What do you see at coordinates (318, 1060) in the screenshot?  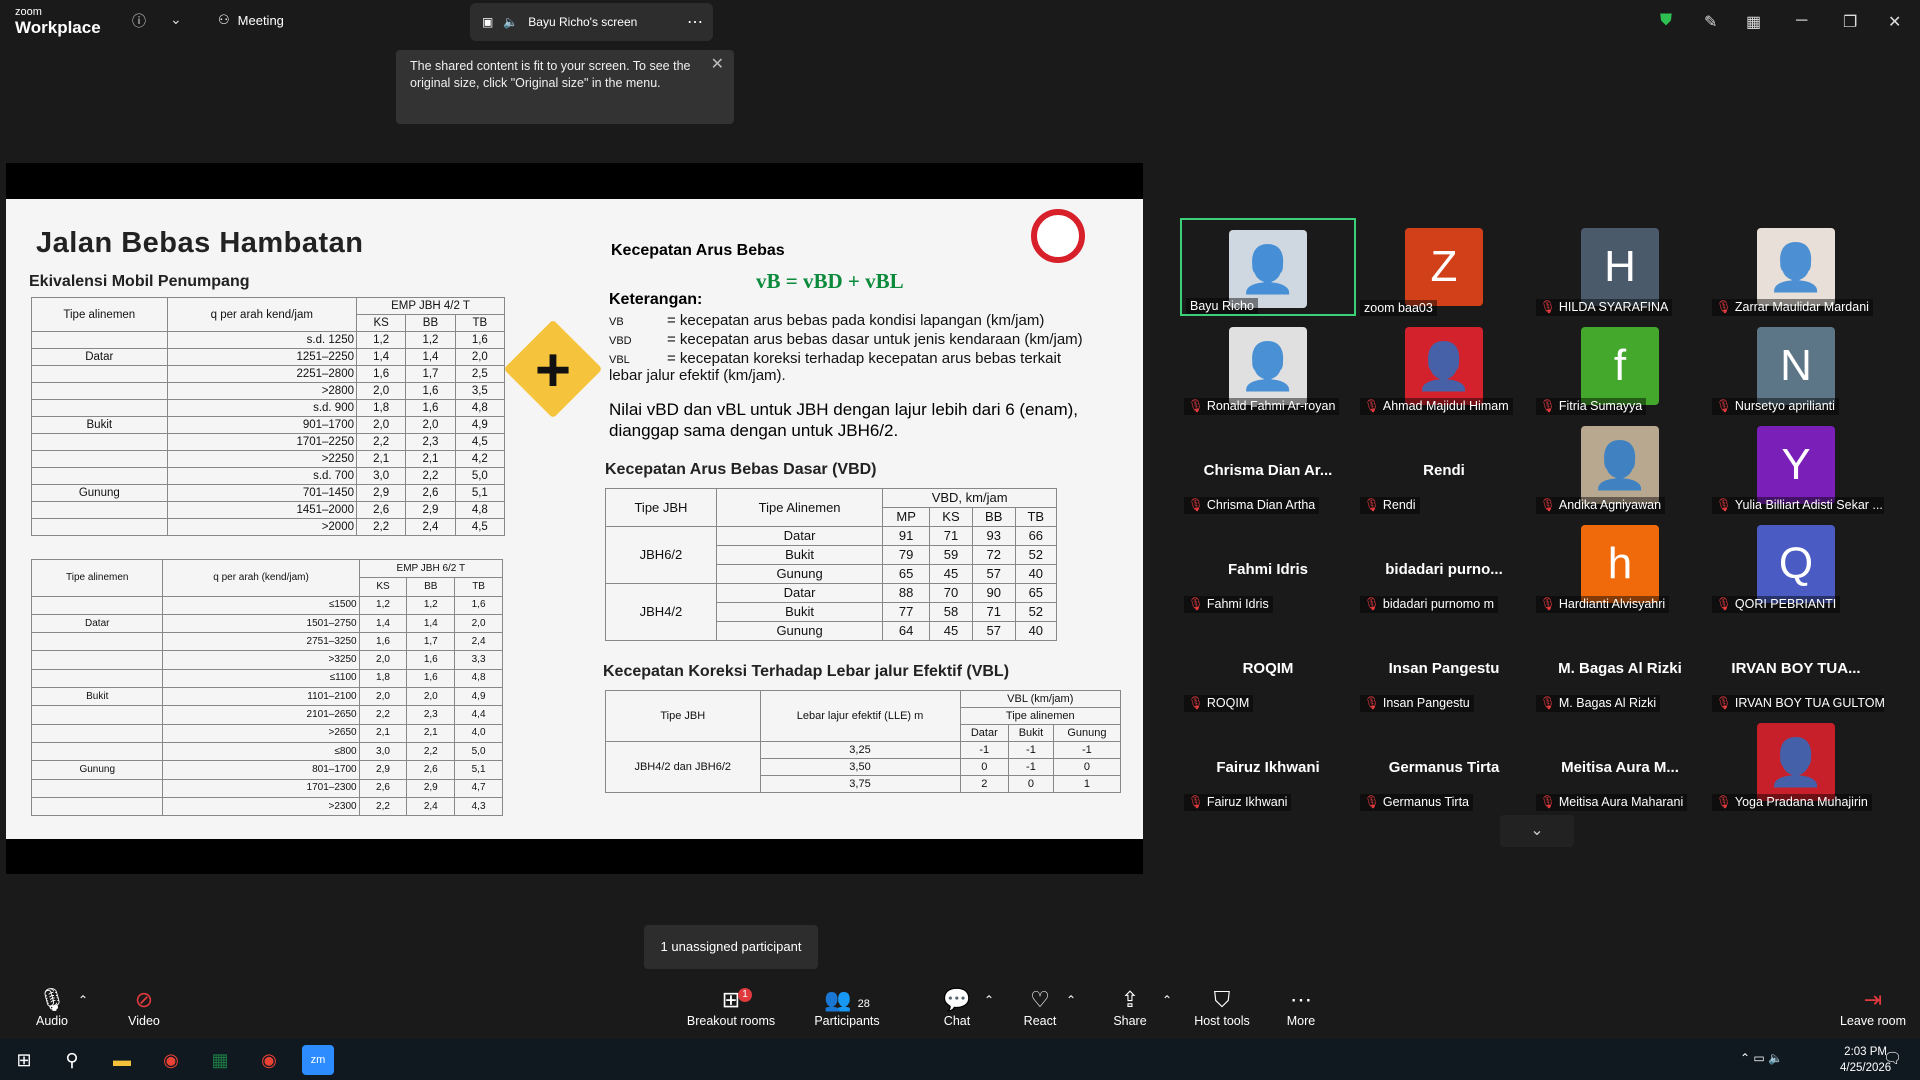 I see `zoom-app-icon: zm` at bounding box center [318, 1060].